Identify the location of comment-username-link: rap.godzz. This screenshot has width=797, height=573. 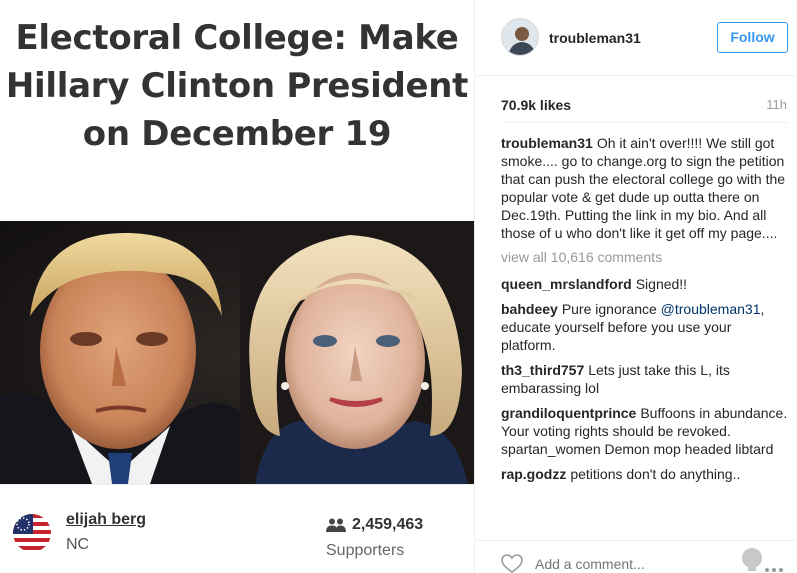
(533, 474).